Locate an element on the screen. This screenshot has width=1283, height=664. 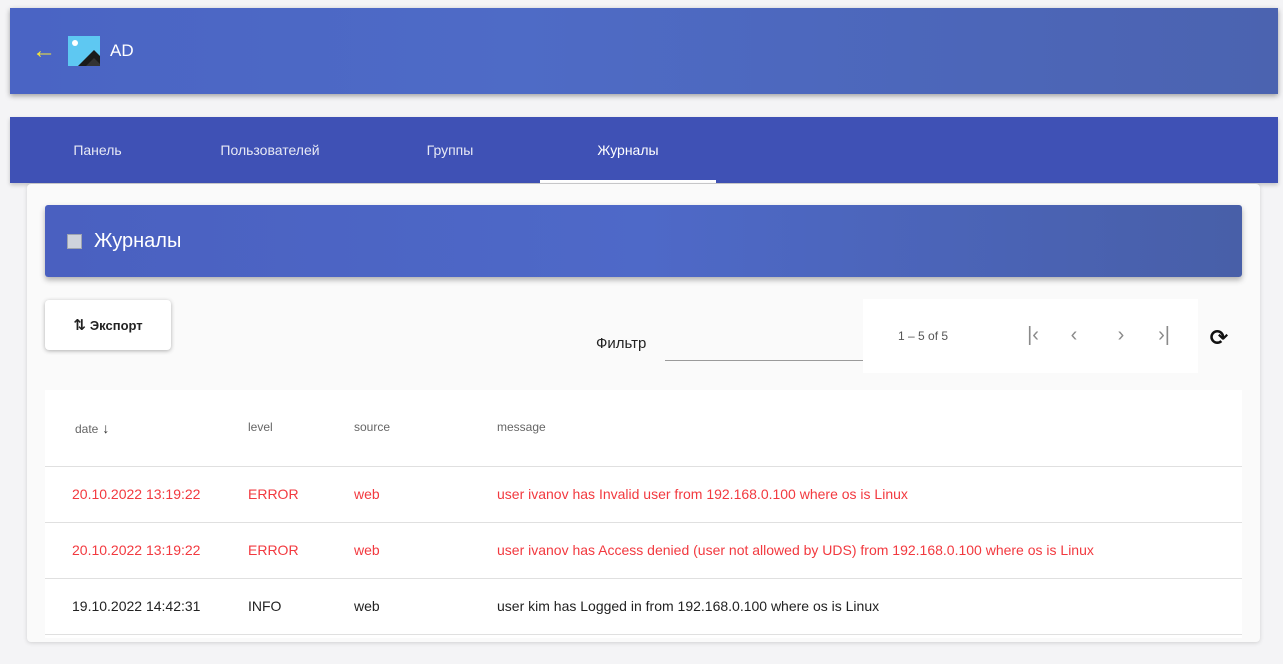
export-button: ⇅ Экспорт is located at coordinates (108, 325).